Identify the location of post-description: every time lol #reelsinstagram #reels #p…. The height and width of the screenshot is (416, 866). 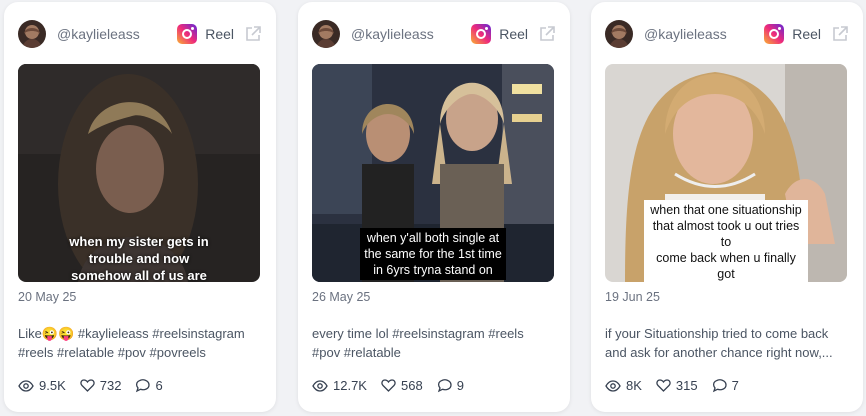
(418, 343).